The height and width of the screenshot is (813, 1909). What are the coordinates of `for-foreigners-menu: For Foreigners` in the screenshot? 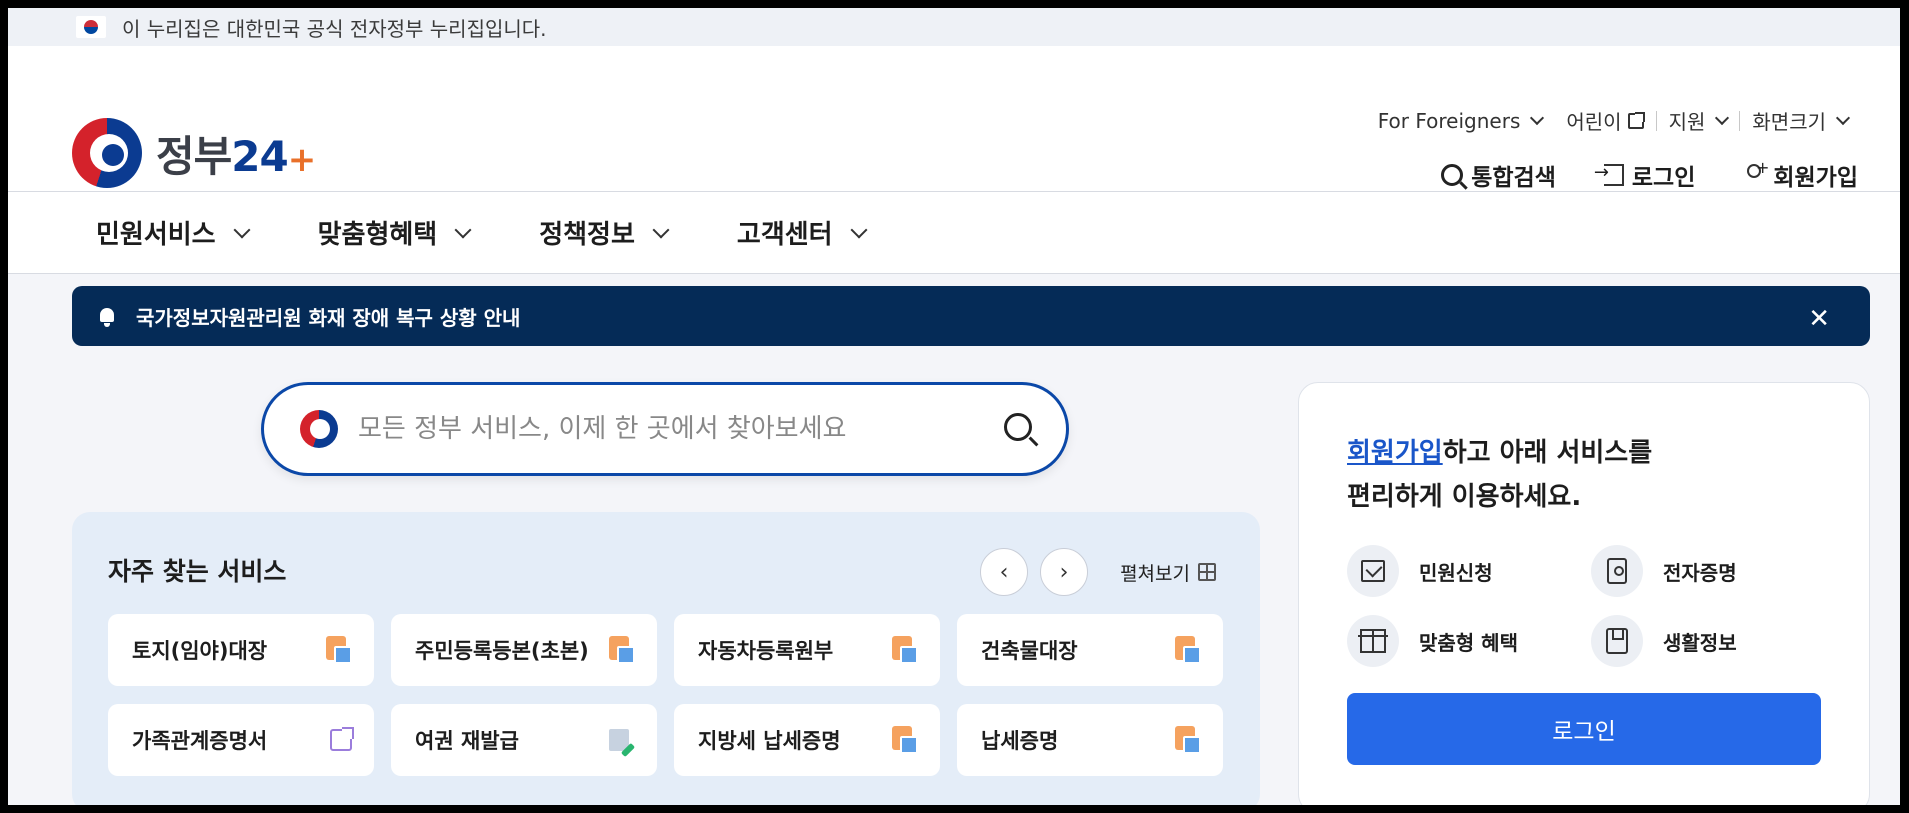 It's located at (1460, 121).